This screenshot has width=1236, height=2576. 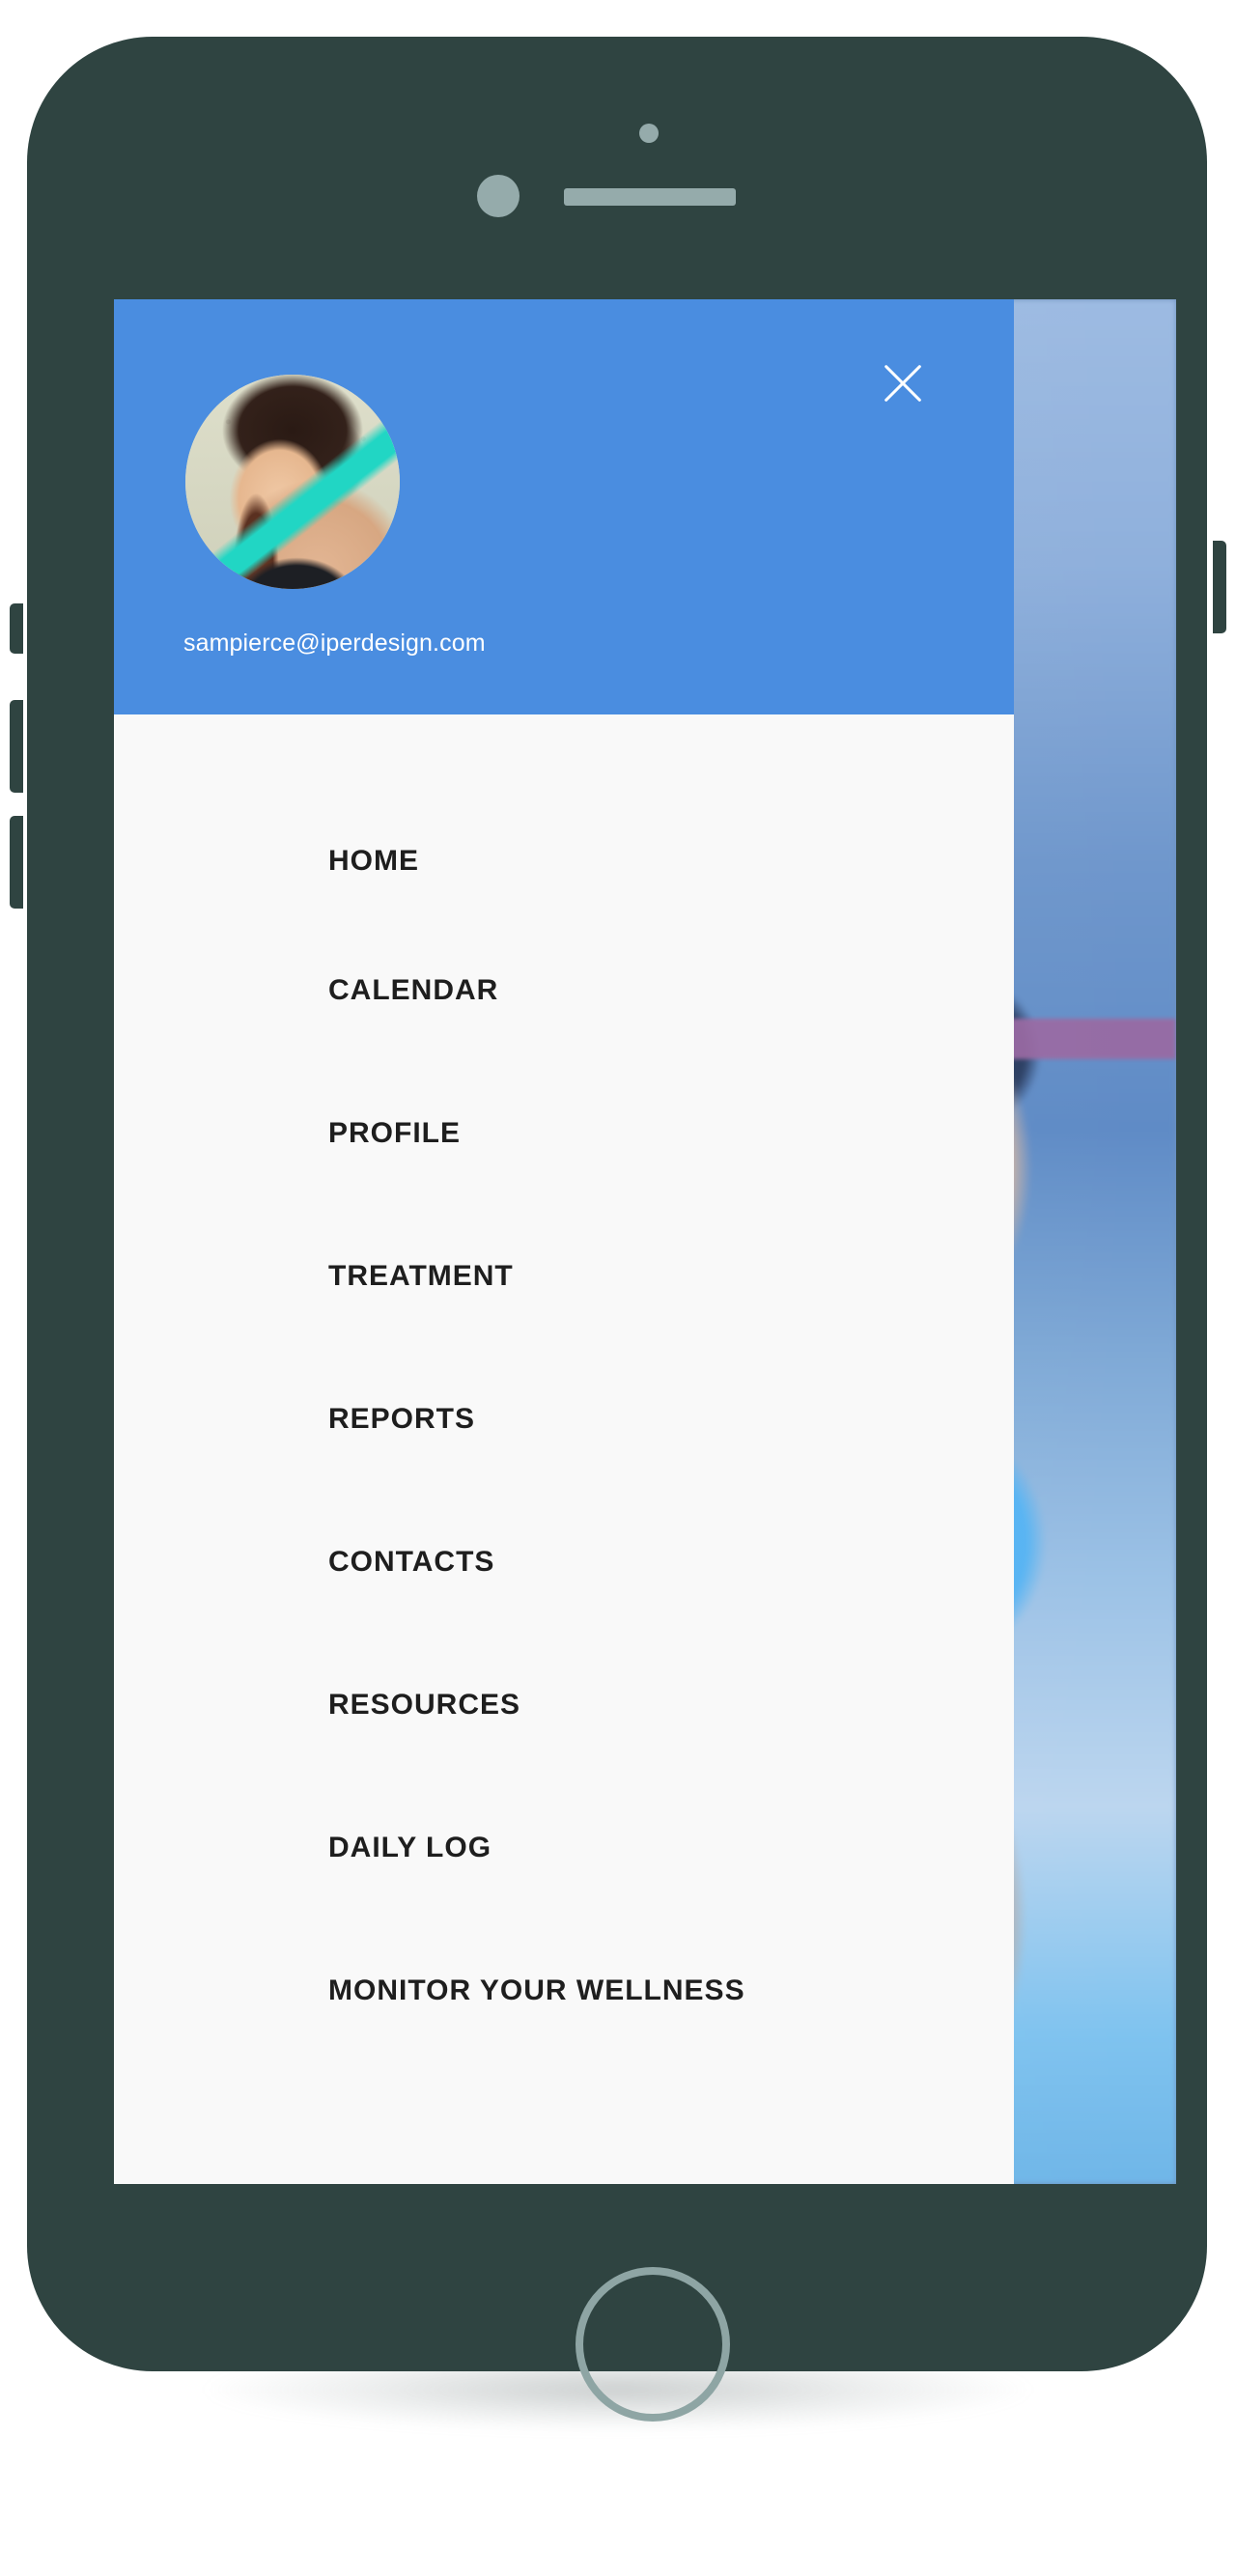 What do you see at coordinates (564, 1563) in the screenshot?
I see `nav-item-contacts: CONTACTS` at bounding box center [564, 1563].